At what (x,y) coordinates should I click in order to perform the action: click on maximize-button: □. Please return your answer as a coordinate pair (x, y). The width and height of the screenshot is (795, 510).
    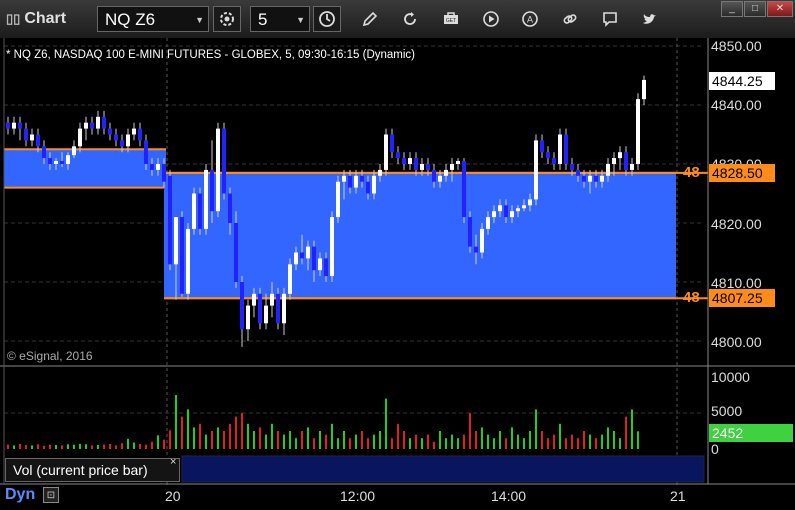
    Looking at the image, I should click on (755, 9).